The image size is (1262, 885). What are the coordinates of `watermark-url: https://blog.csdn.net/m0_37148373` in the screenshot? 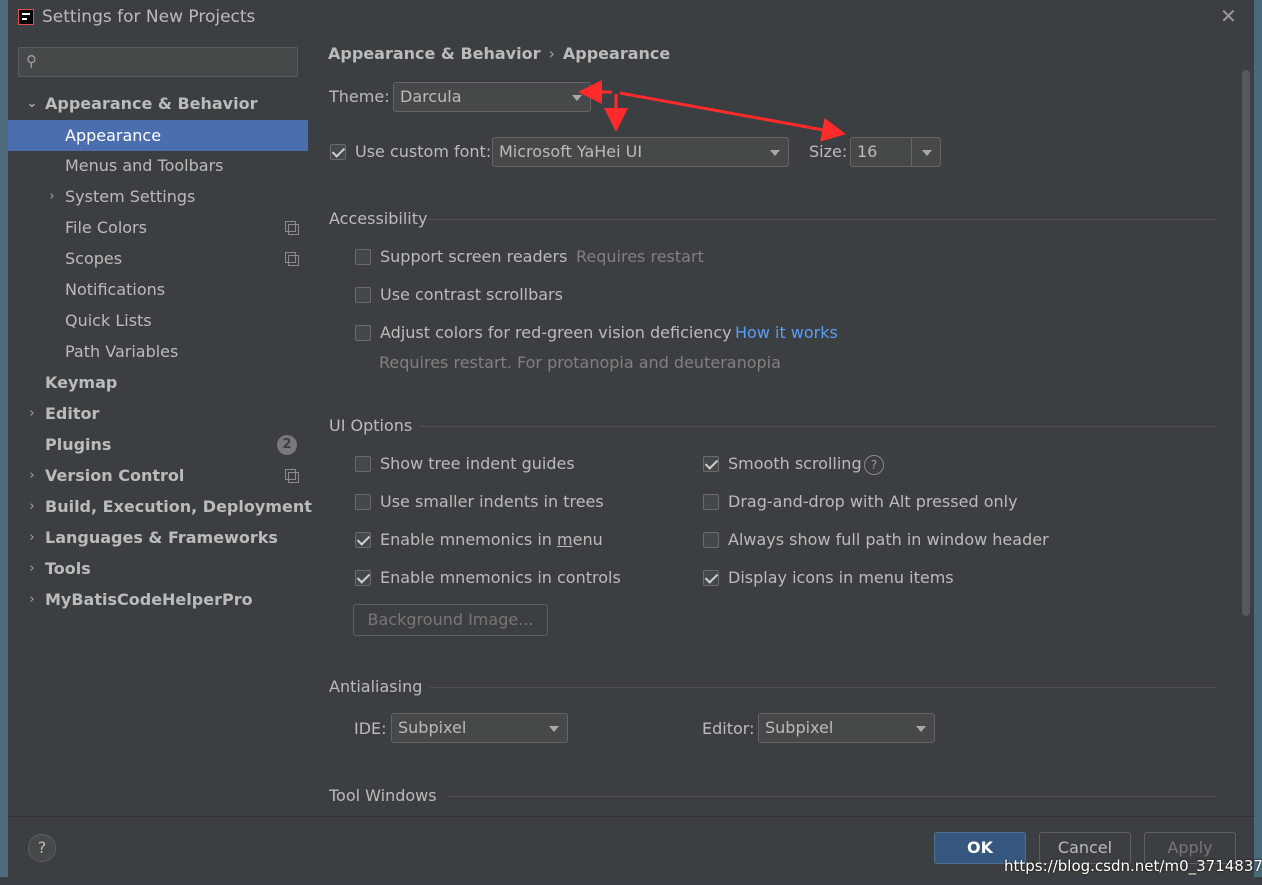 It's located at (1133, 866).